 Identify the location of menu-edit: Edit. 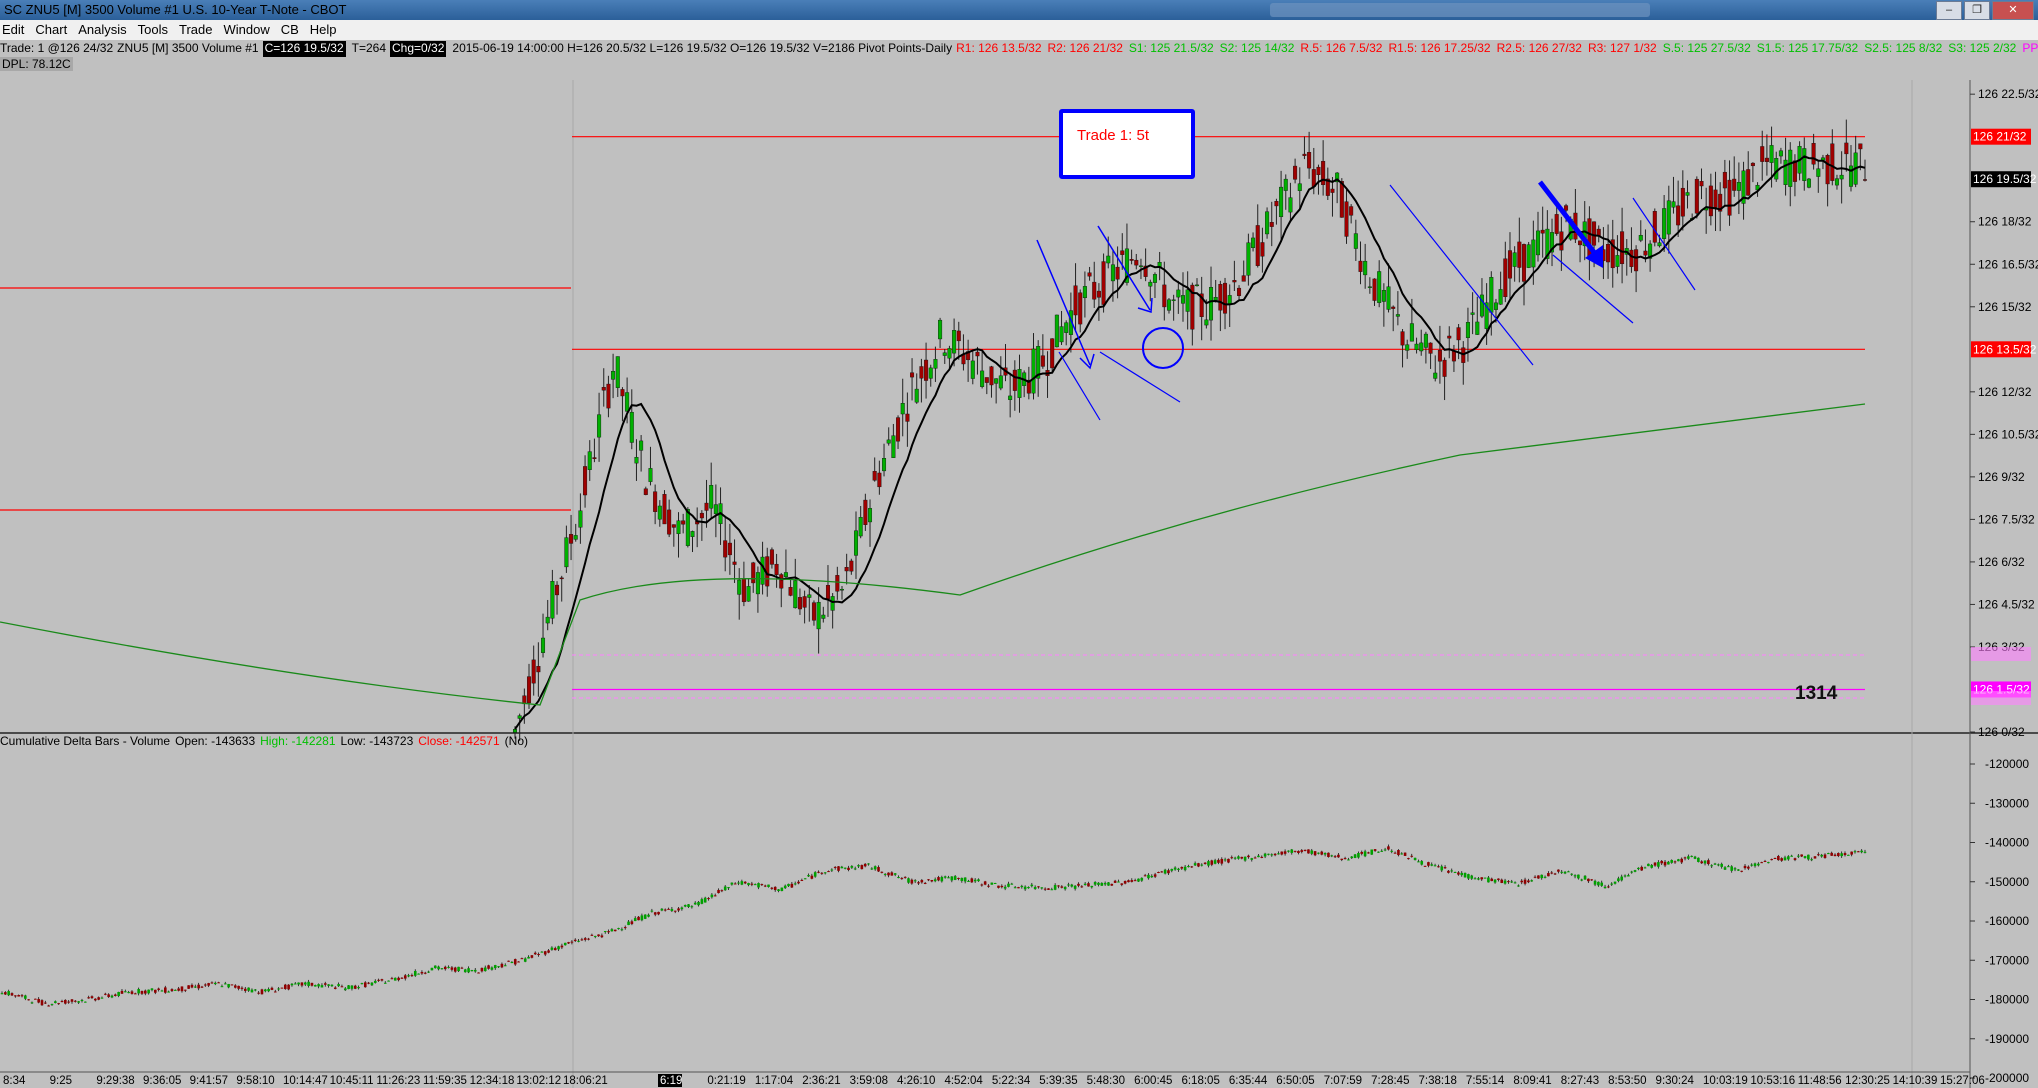
(16, 30).